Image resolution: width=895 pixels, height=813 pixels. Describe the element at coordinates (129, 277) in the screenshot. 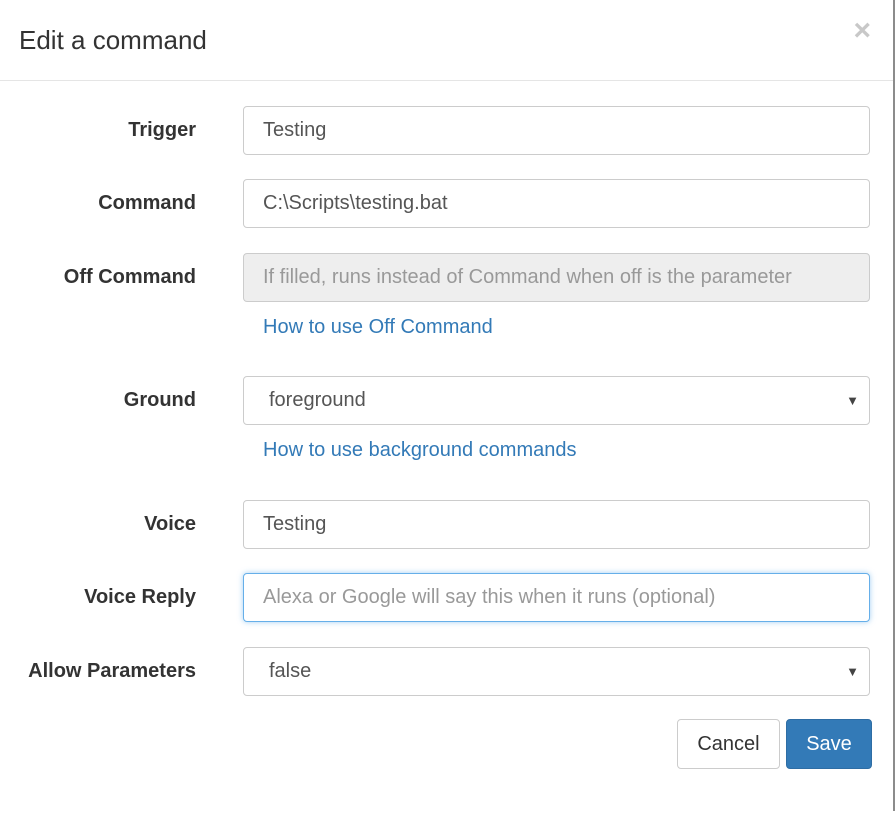

I see `off-command-label: Off Command` at that location.